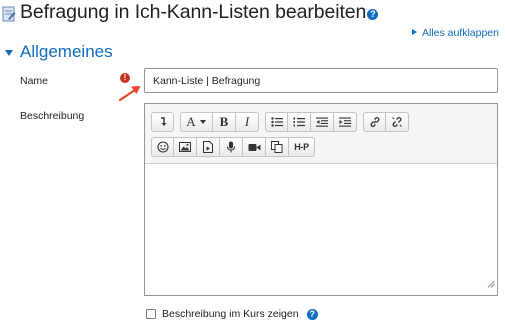  Describe the element at coordinates (460, 33) in the screenshot. I see `expand-all-label: Alles aufklappen` at that location.